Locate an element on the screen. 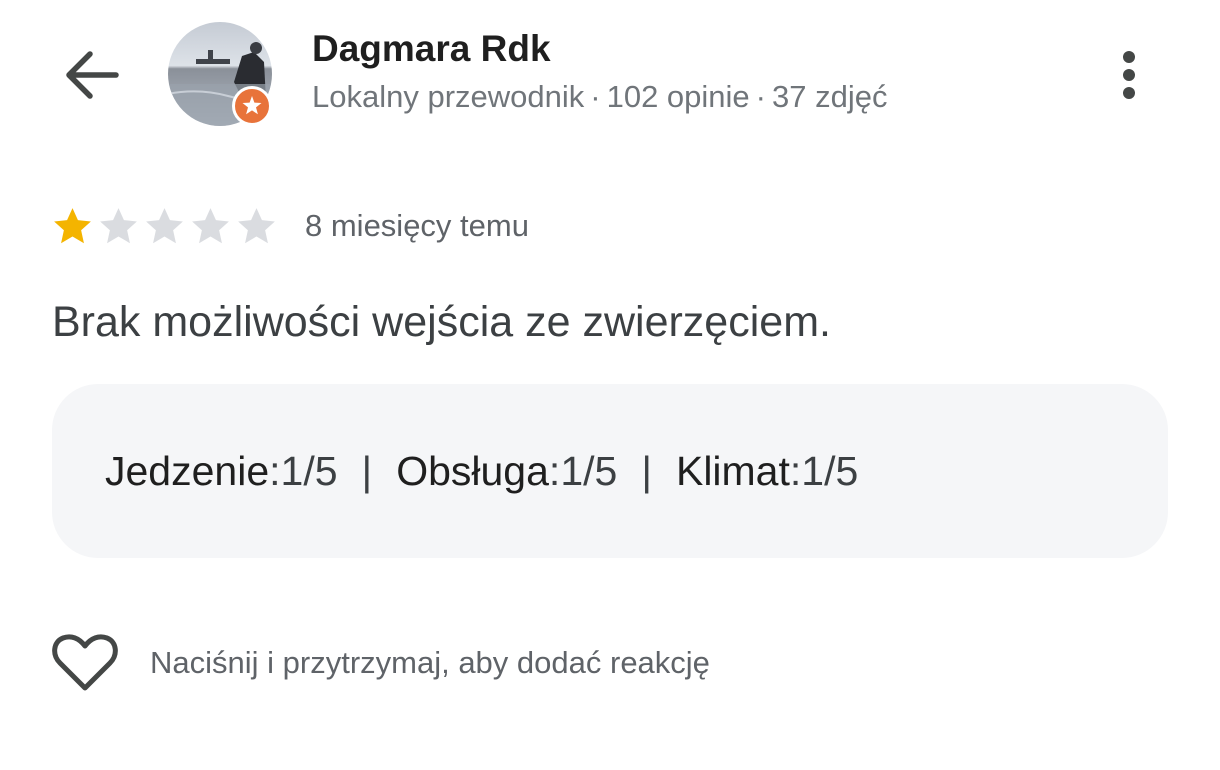 Image resolution: width=1220 pixels, height=770 pixels. reaction-button is located at coordinates (85, 663).